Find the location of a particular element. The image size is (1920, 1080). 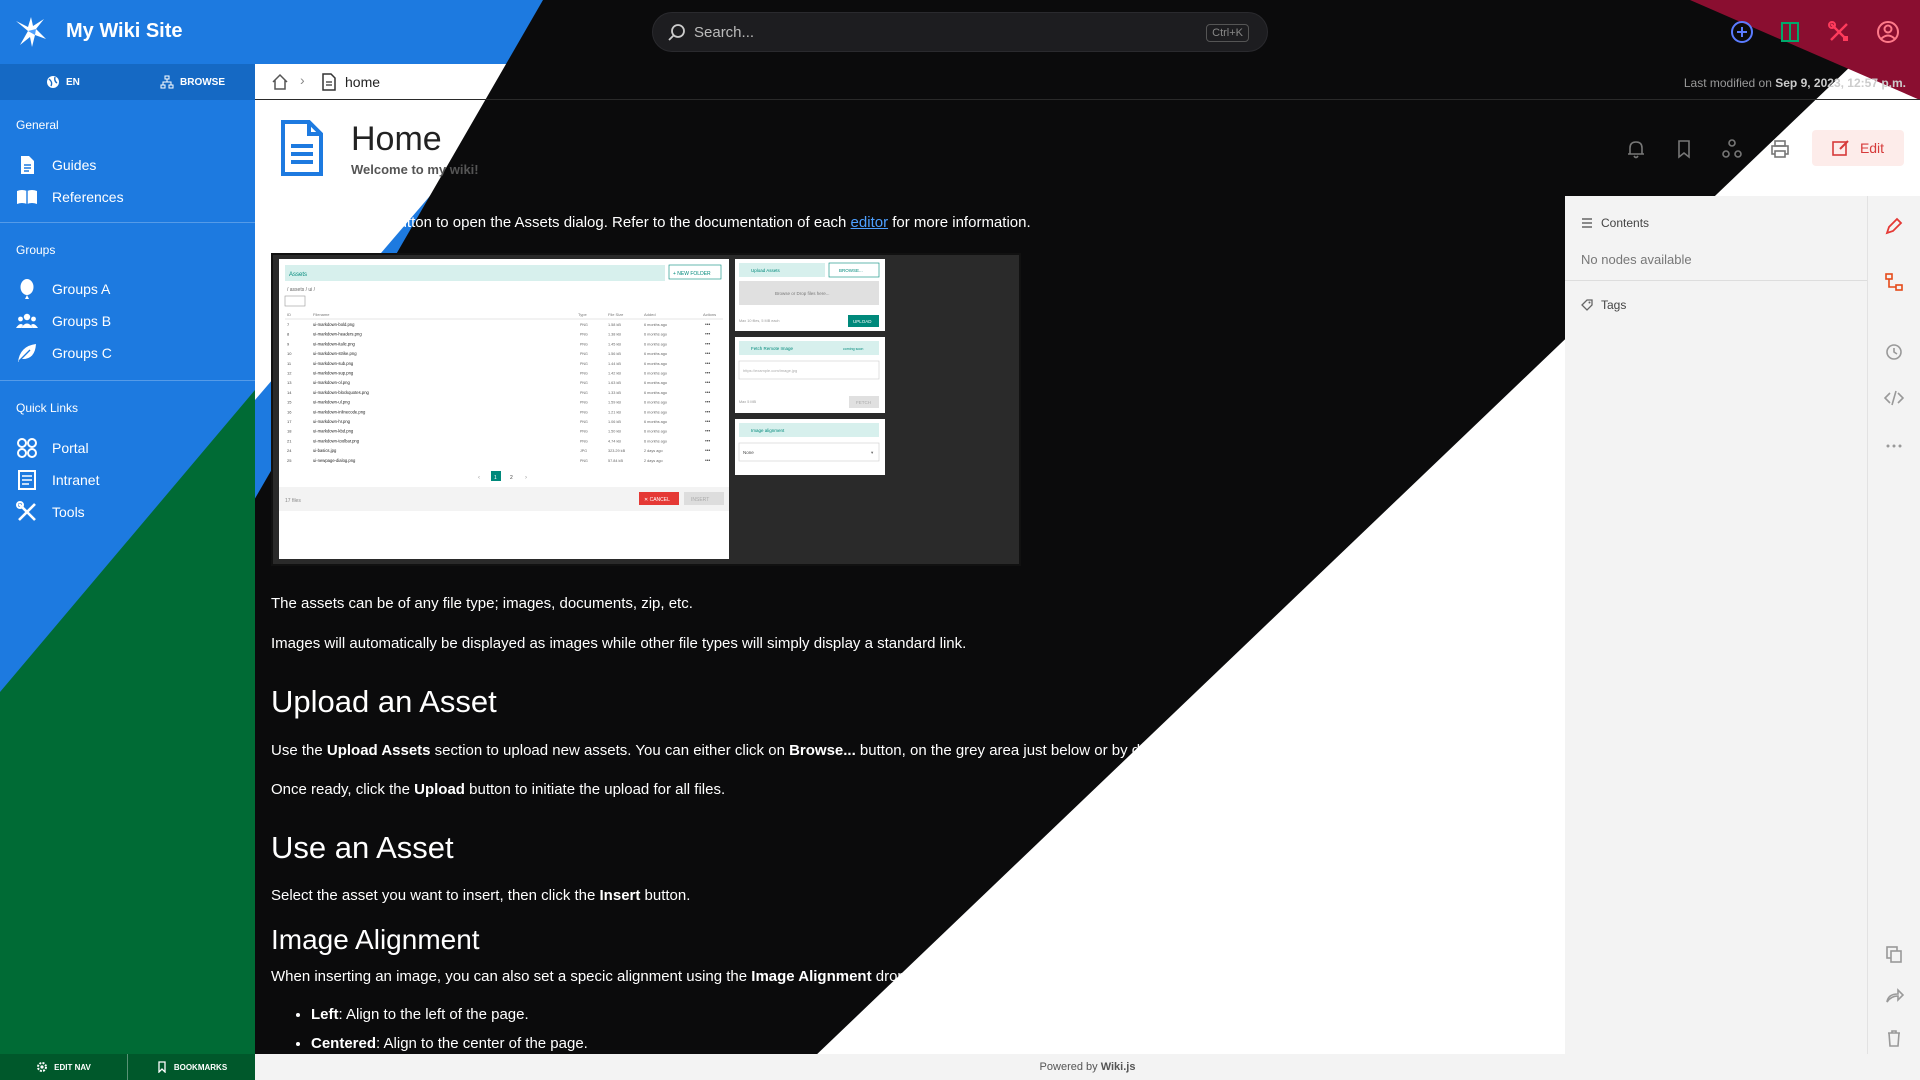

dialog-path: / assets / ui / is located at coordinates (301, 290).